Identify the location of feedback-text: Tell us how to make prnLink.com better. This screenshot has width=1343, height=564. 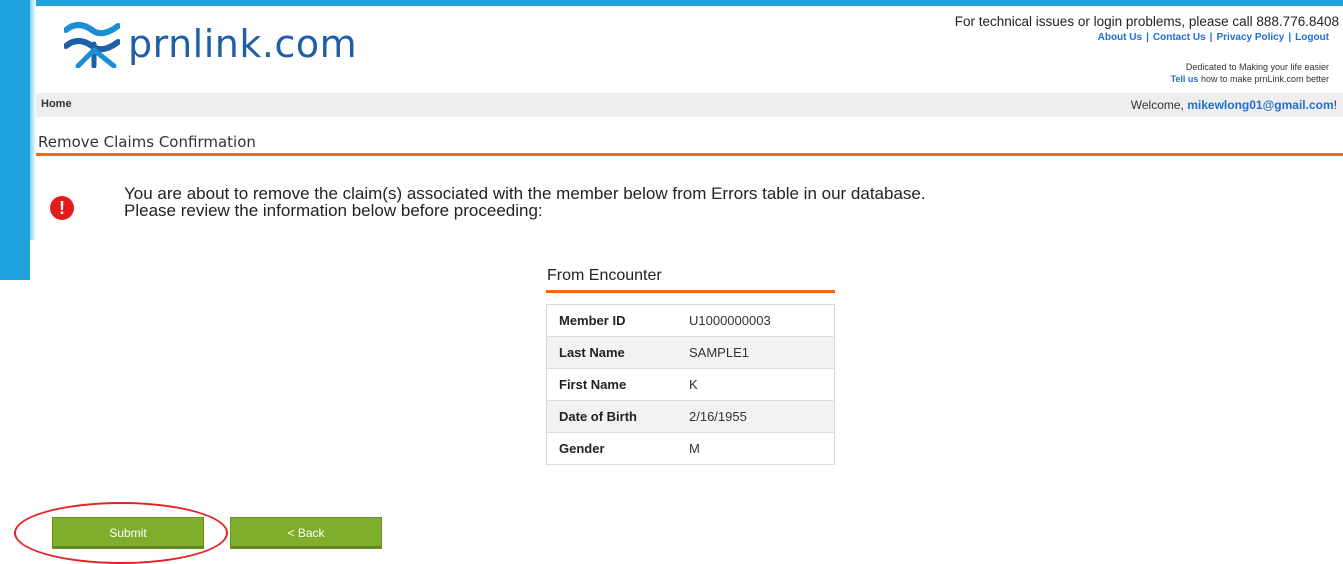
(1250, 79).